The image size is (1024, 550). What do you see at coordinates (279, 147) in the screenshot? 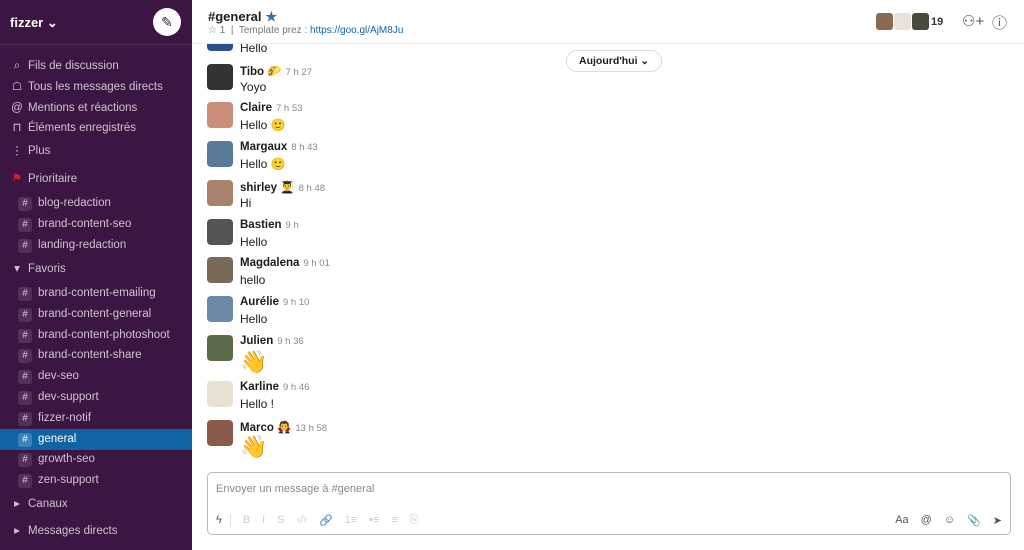
I see `message-author: Margaux 8 h 43` at bounding box center [279, 147].